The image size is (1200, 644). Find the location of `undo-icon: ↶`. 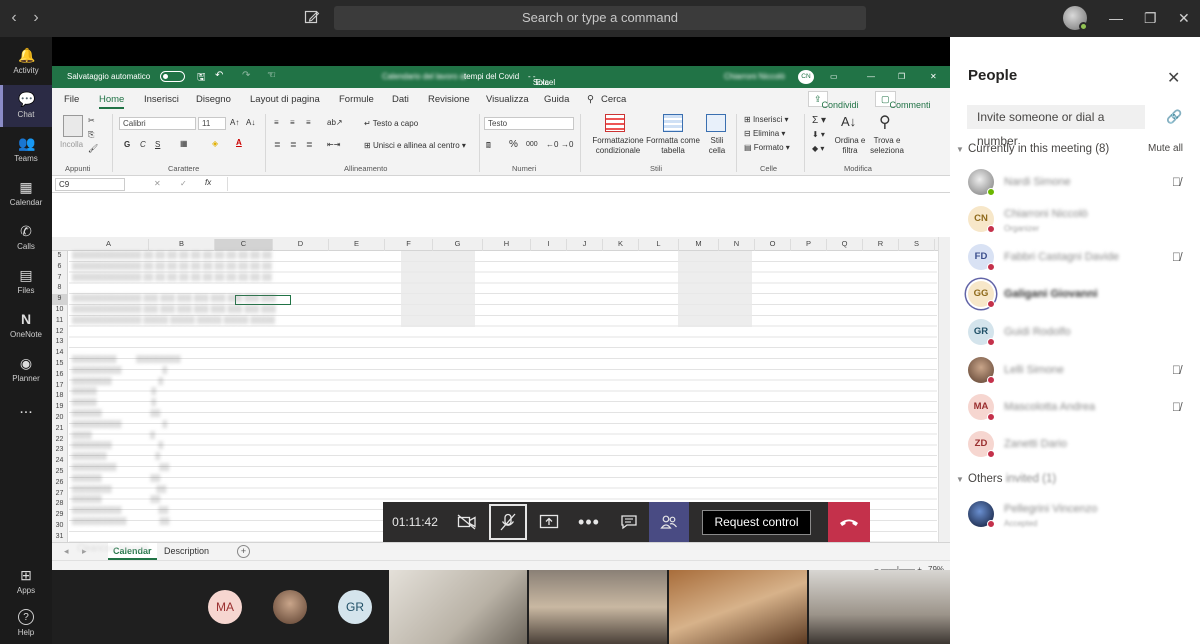

undo-icon: ↶ is located at coordinates (219, 75).